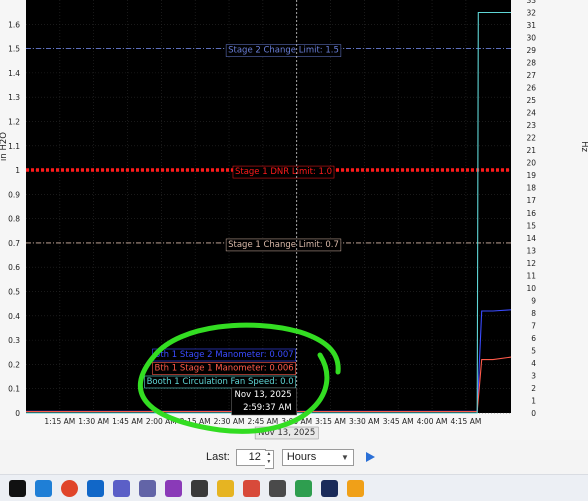 Image resolution: width=588 pixels, height=501 pixels. I want to click on limit-label: Stage 2 Change Limit: 1.5, so click(283, 51).